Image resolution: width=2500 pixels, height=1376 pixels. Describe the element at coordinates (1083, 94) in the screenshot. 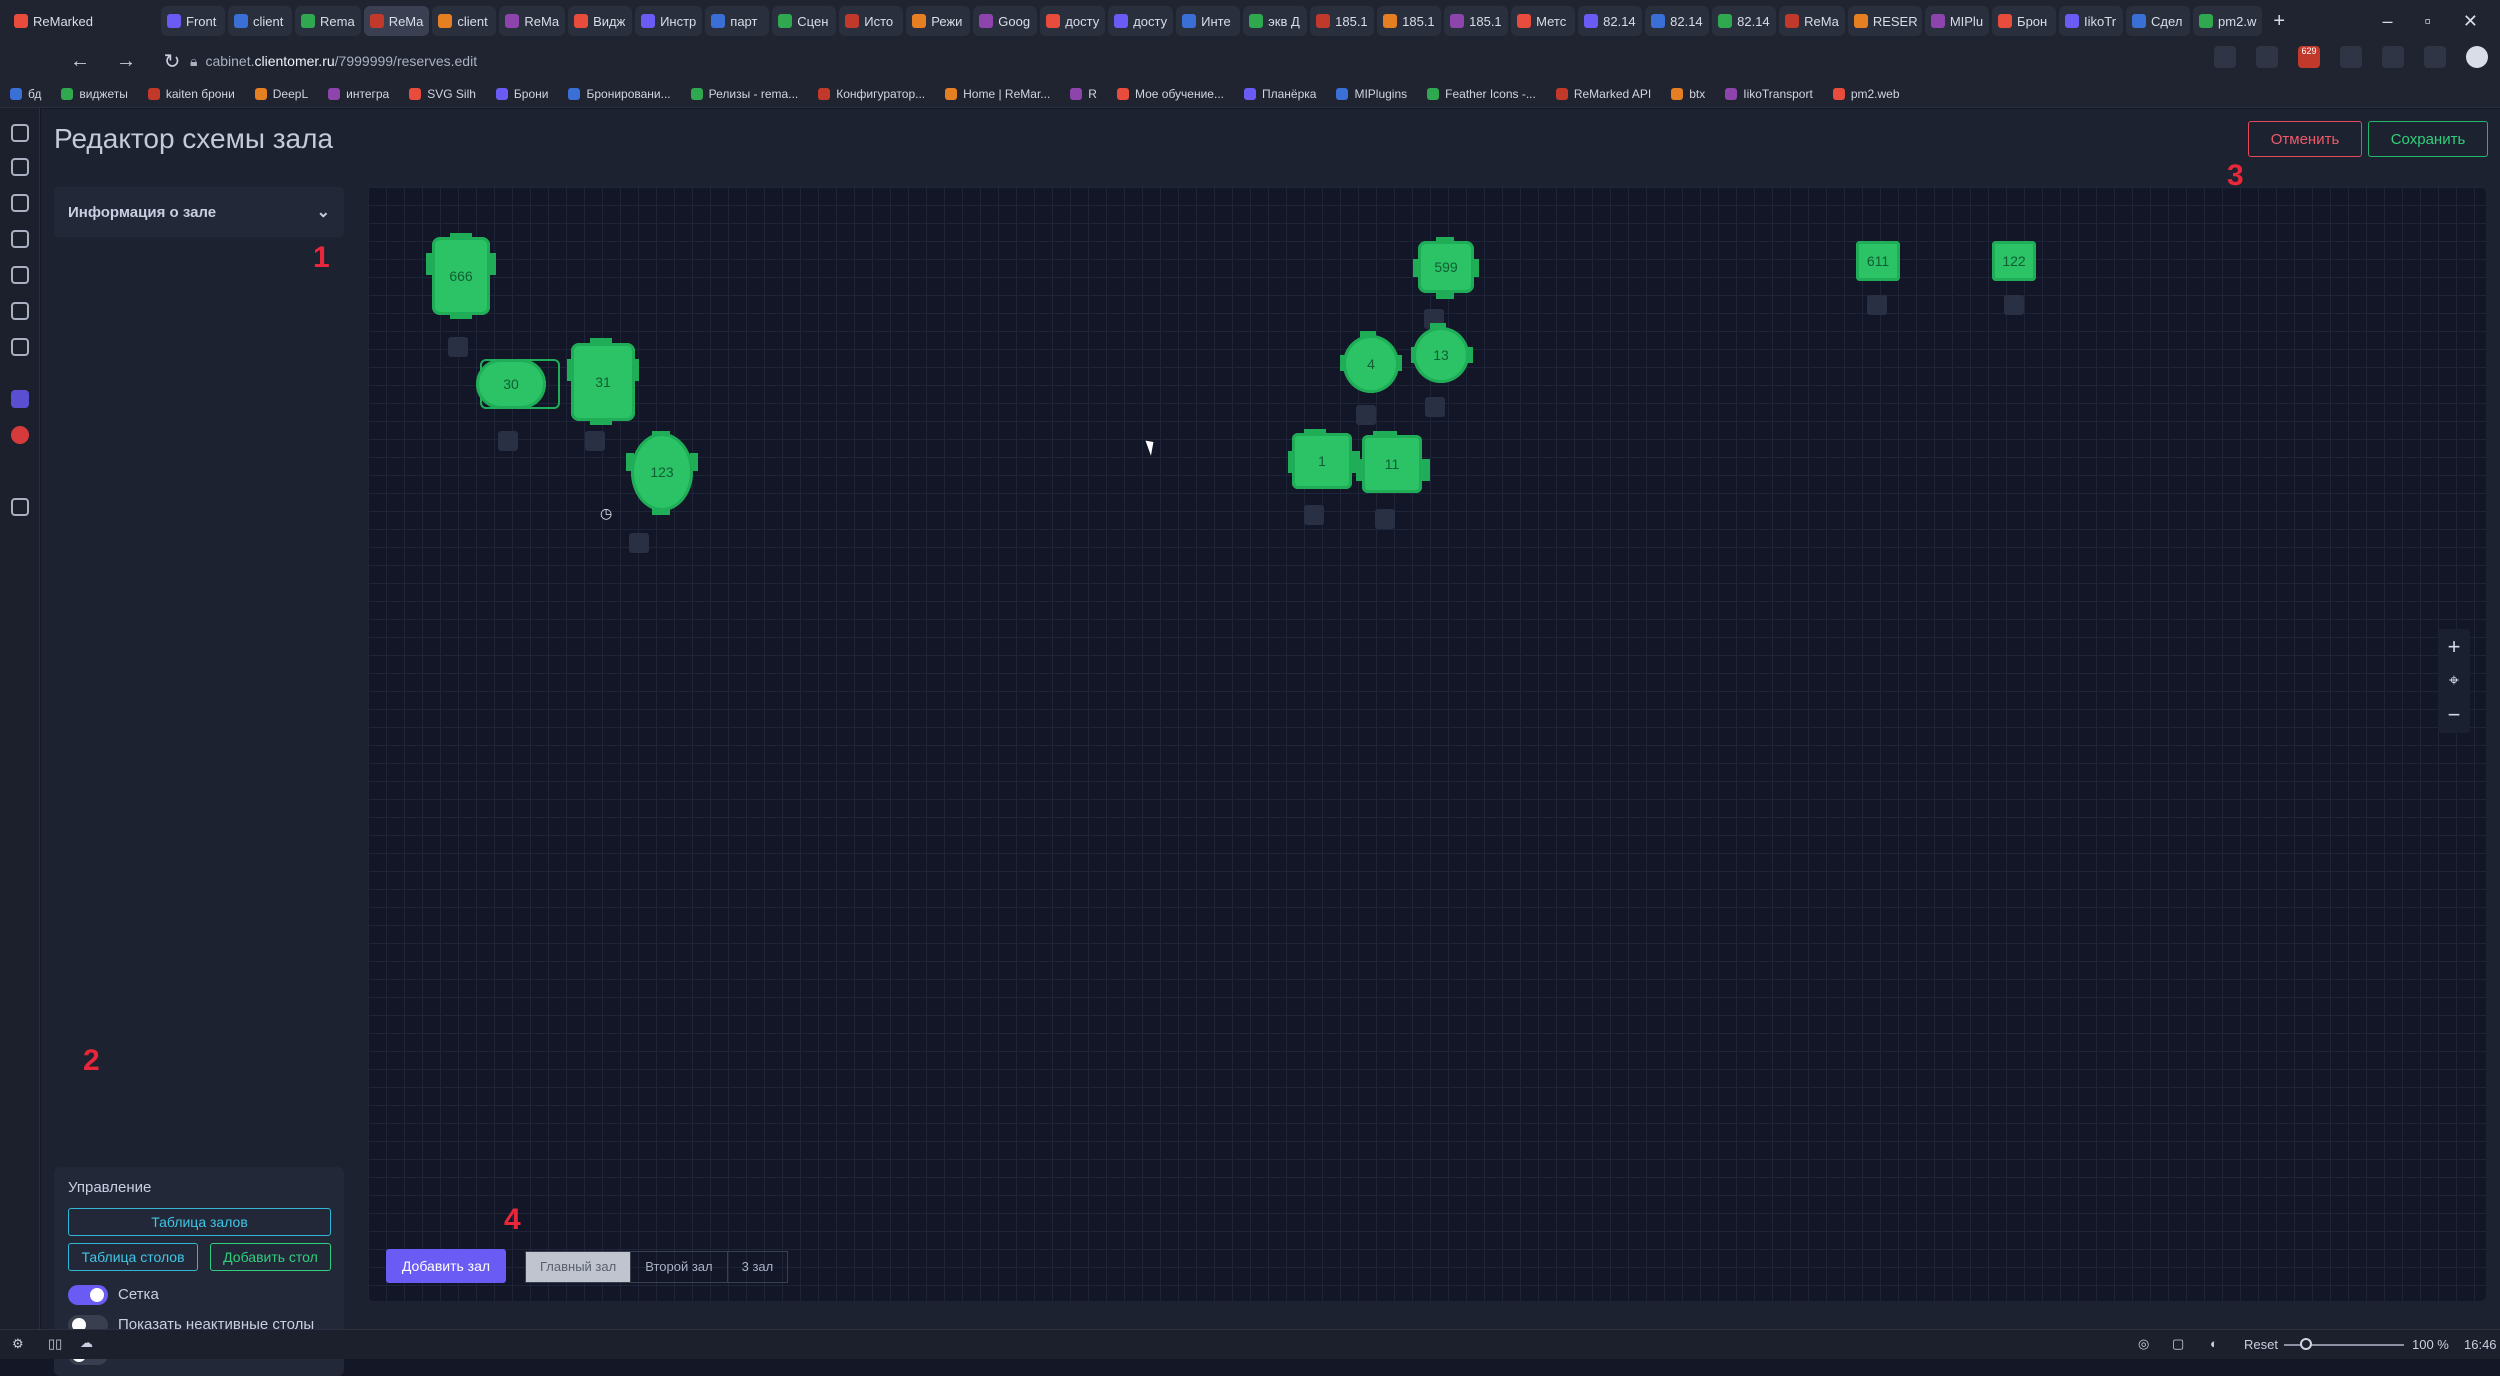

I see `bookmark-item: R` at that location.